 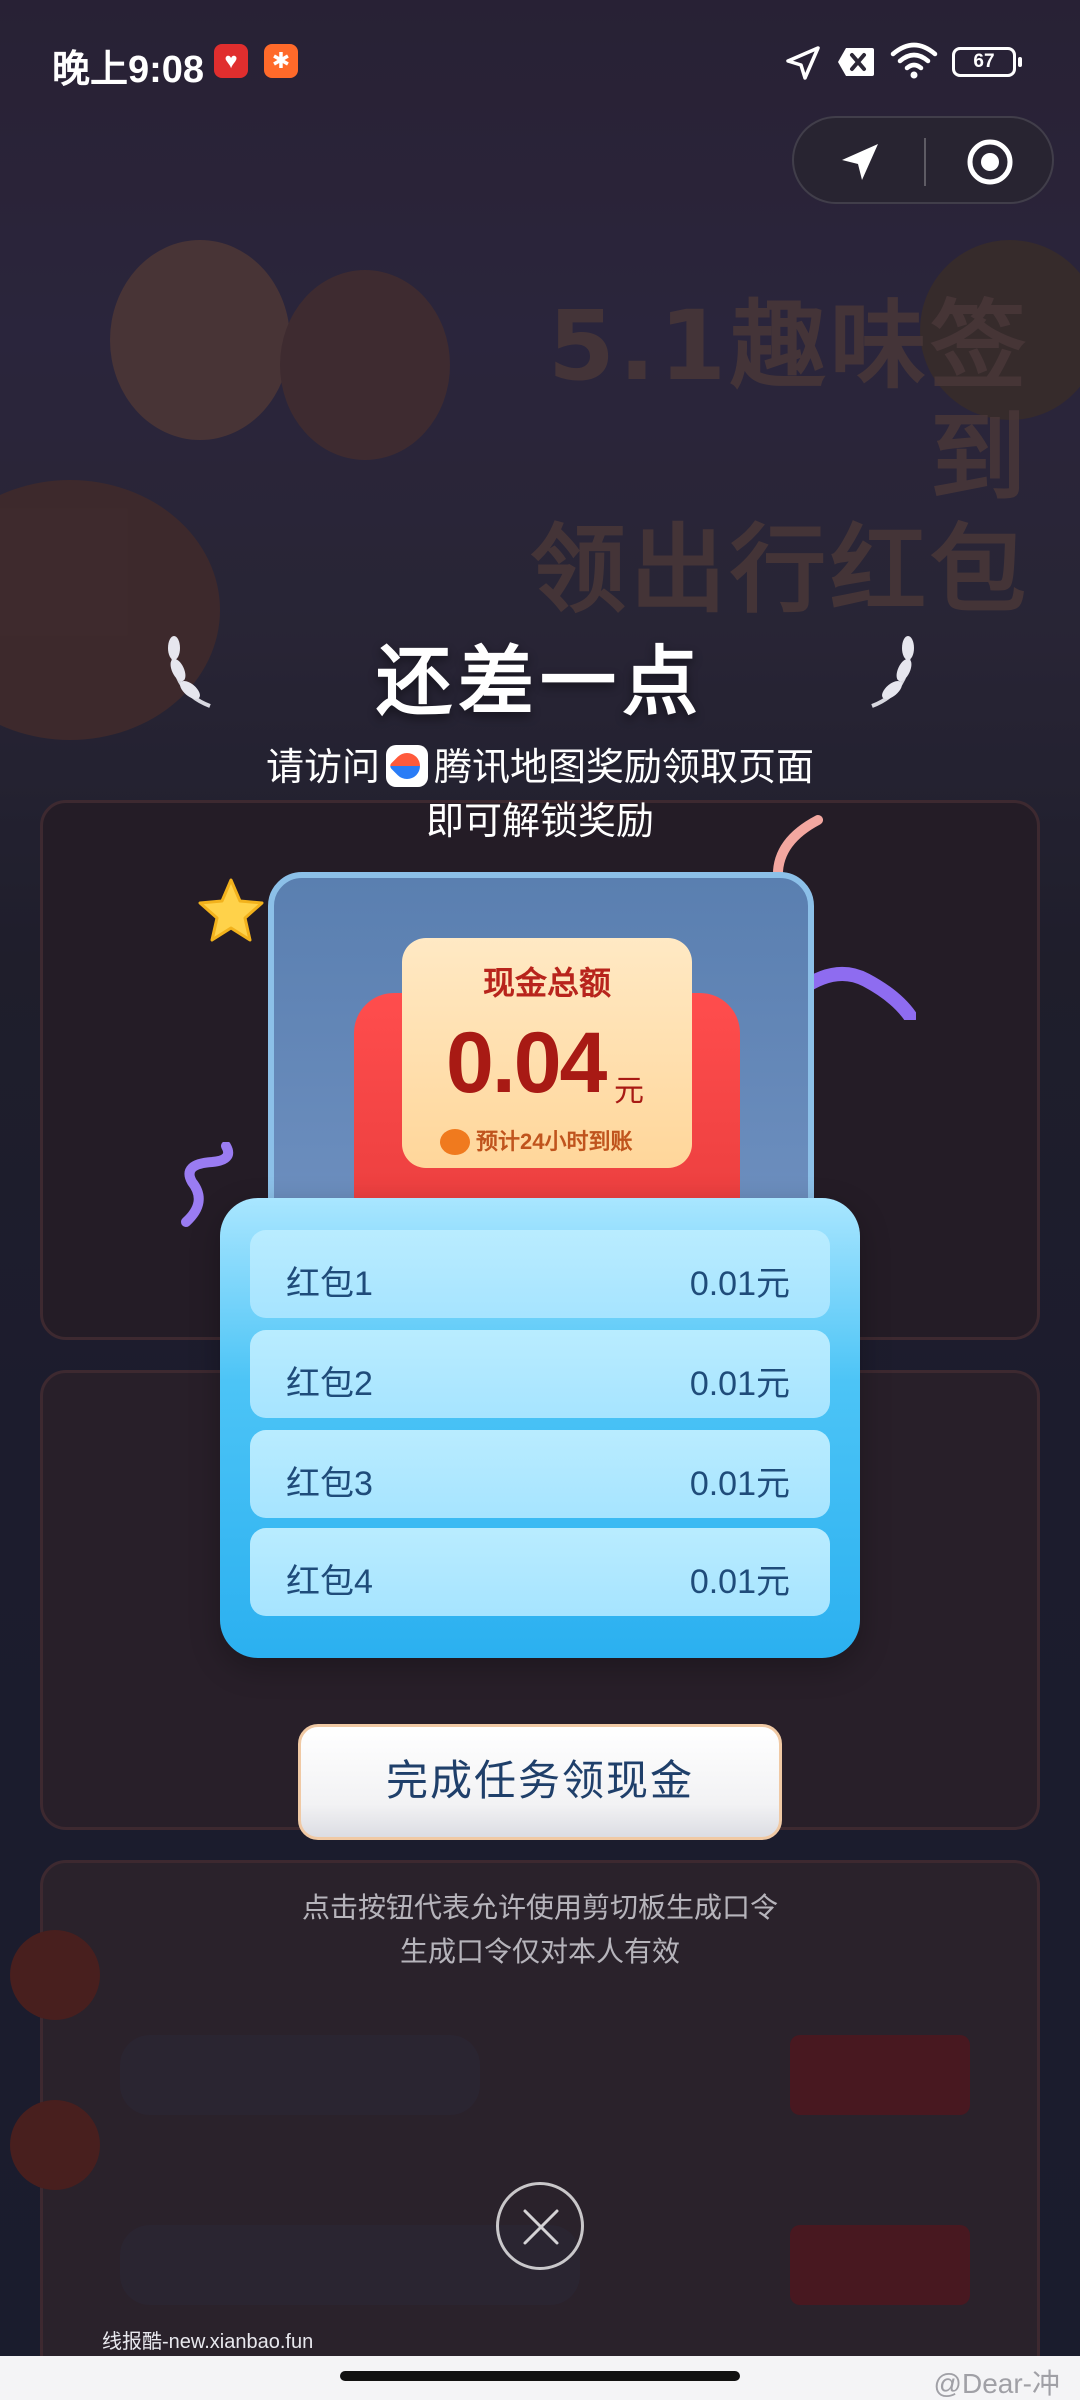 I want to click on tencent-map-logo-icon, so click(x=407, y=766).